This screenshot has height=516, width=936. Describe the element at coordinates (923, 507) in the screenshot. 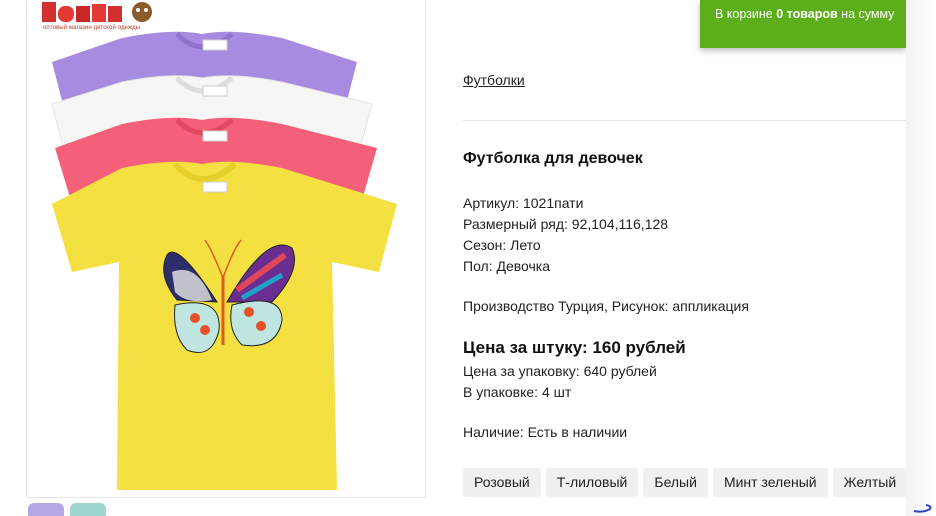

I see `scroll-up-icon` at that location.